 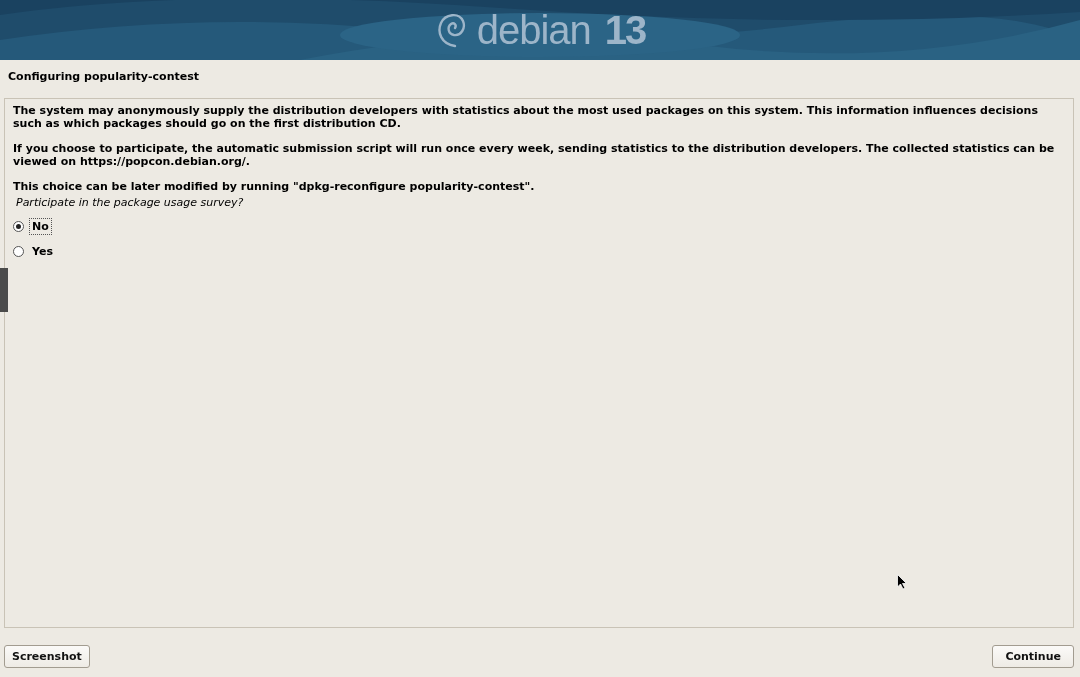 I want to click on description-text: This choice can be later modified by running "dpkg-reconfigure popularity-contest"., so click(x=274, y=186).